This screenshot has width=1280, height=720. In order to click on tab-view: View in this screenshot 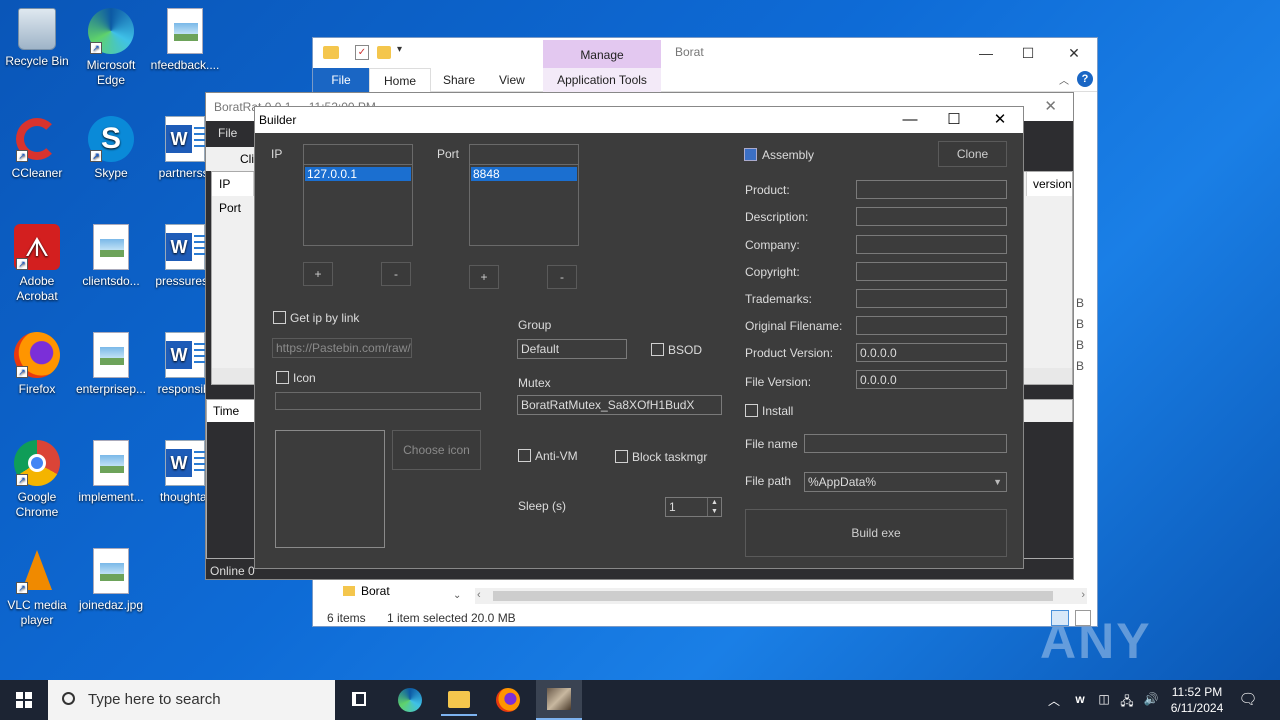, I will do `click(512, 80)`.